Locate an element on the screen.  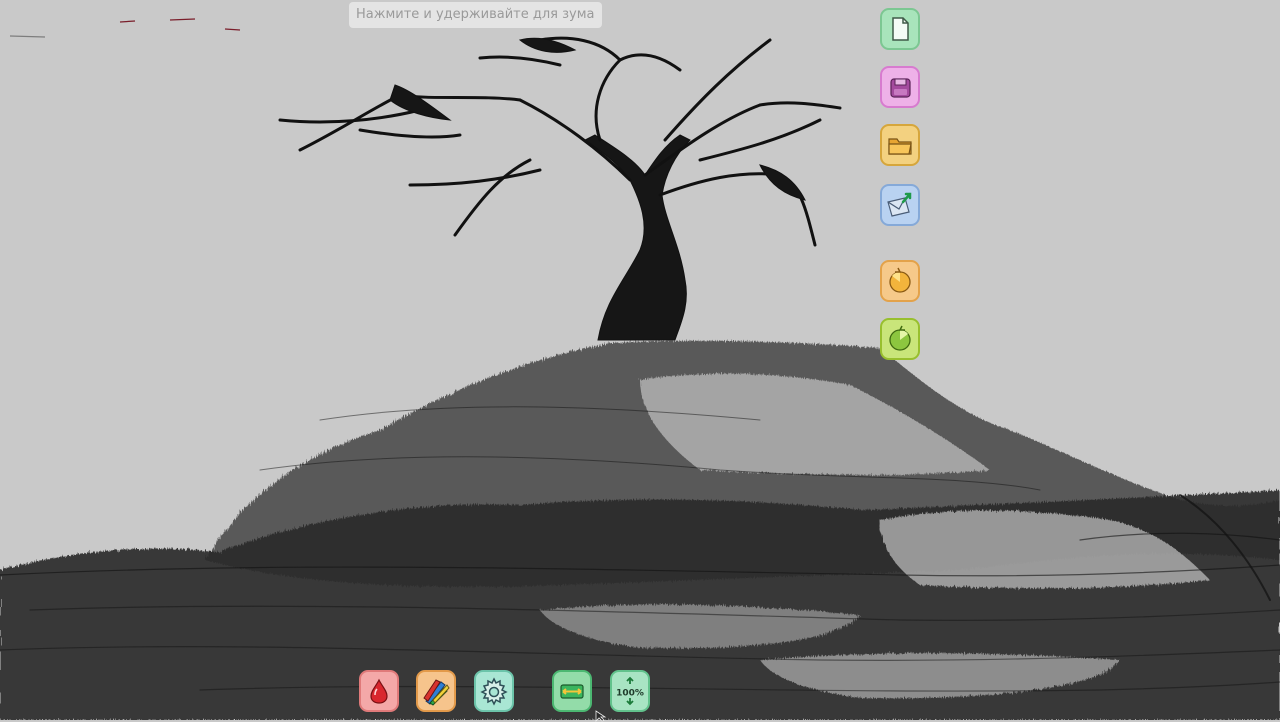
folder-icon is located at coordinates (900, 146).